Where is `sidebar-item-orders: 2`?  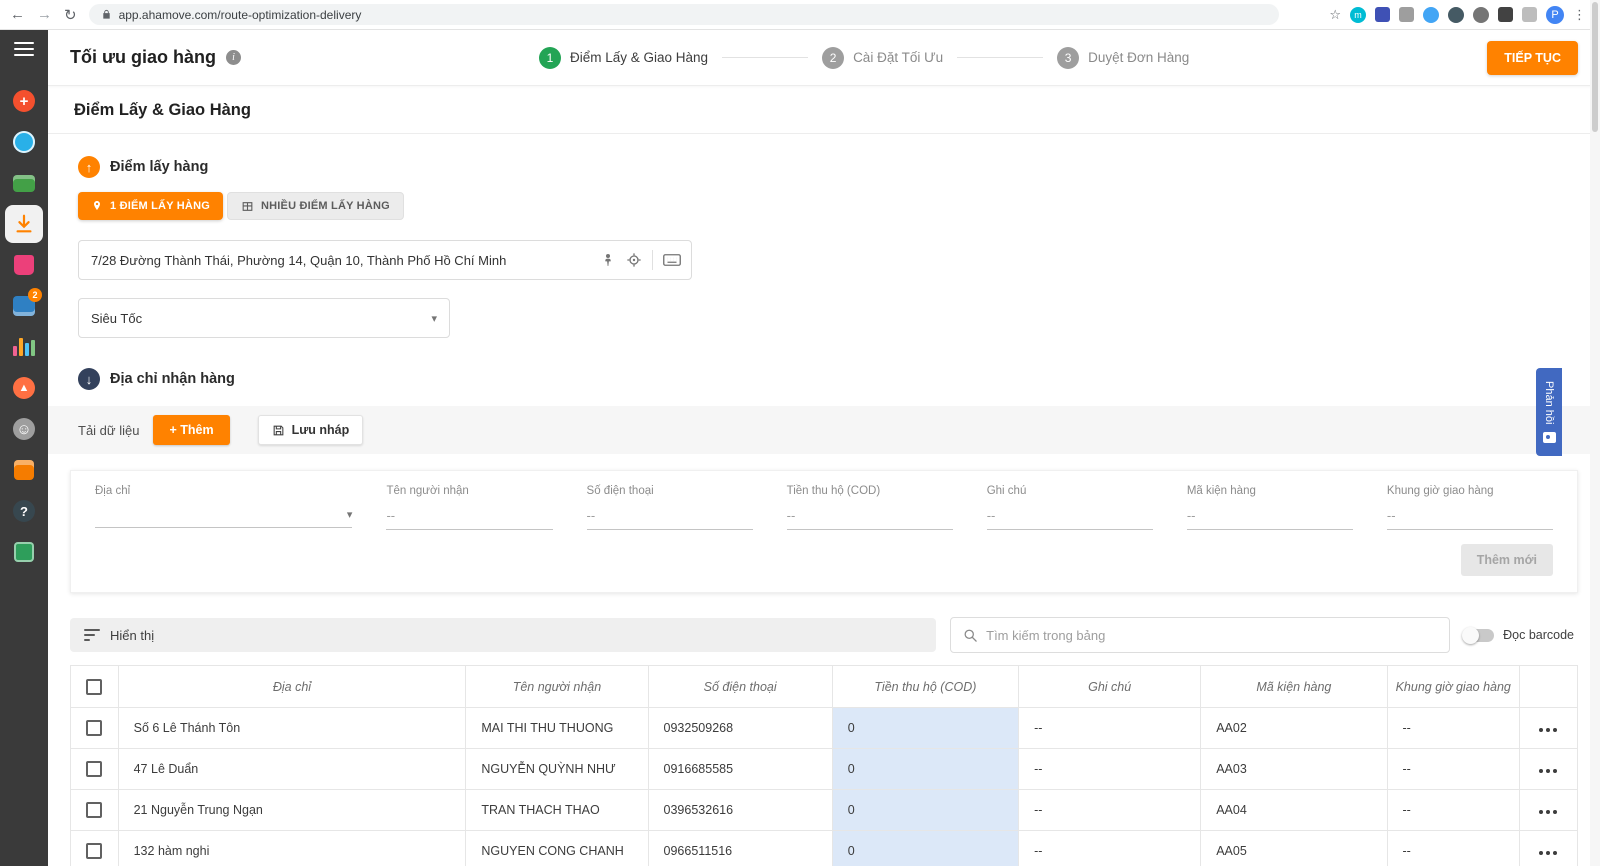
sidebar-item-orders: 2 is located at coordinates (24, 306).